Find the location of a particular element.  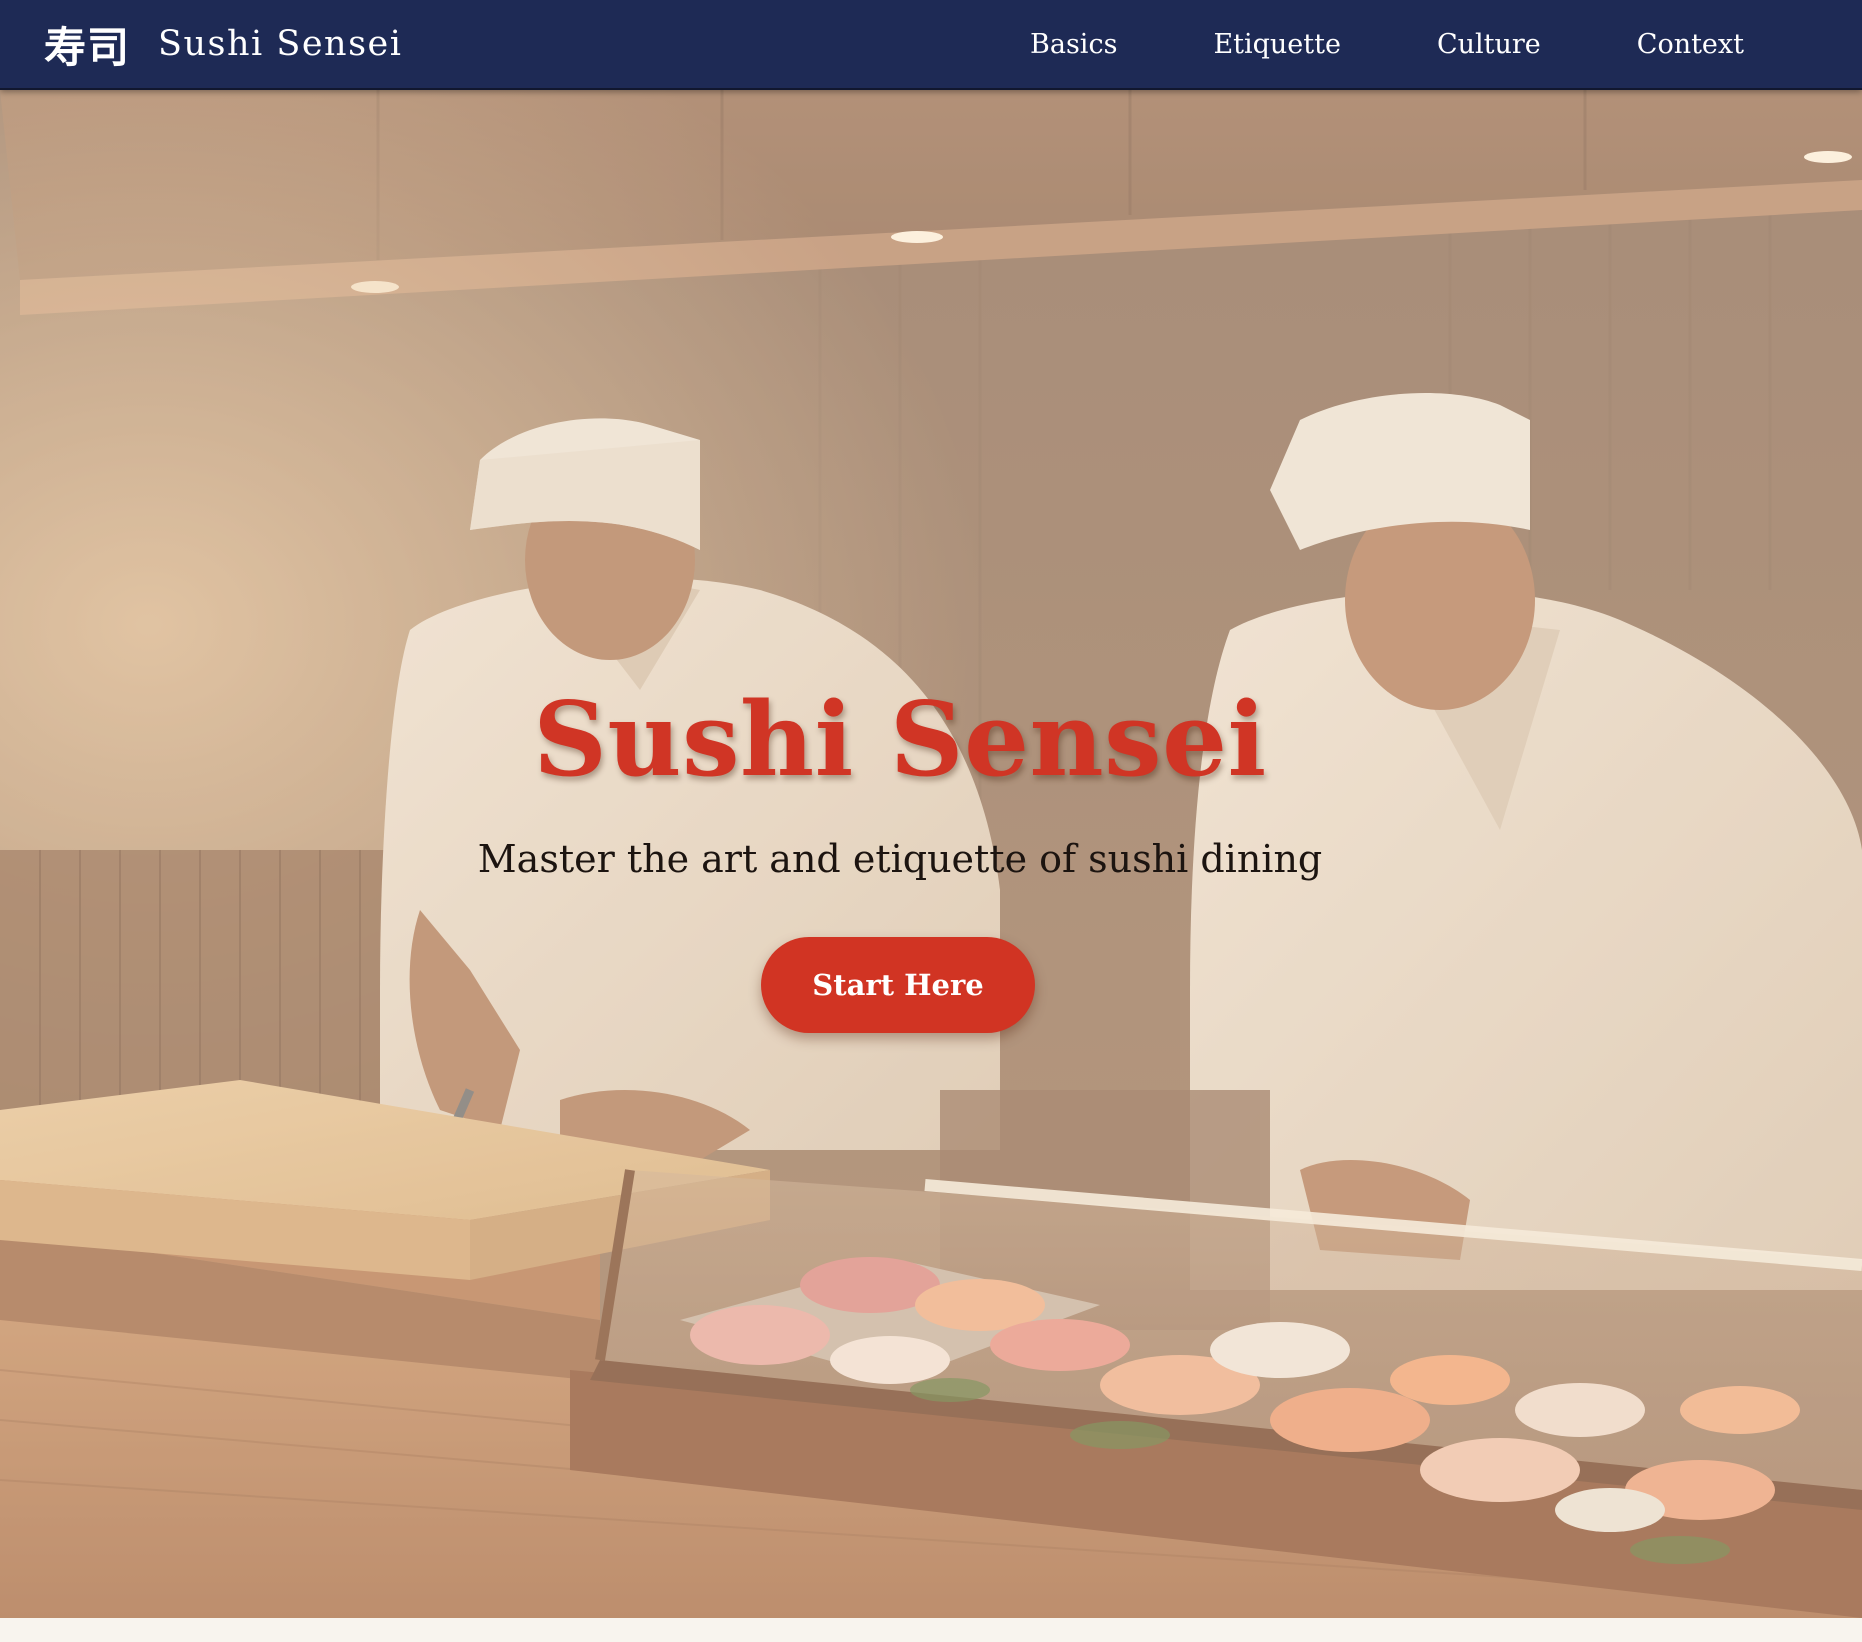

brand-name: Sushi Sensei is located at coordinates (280, 44).